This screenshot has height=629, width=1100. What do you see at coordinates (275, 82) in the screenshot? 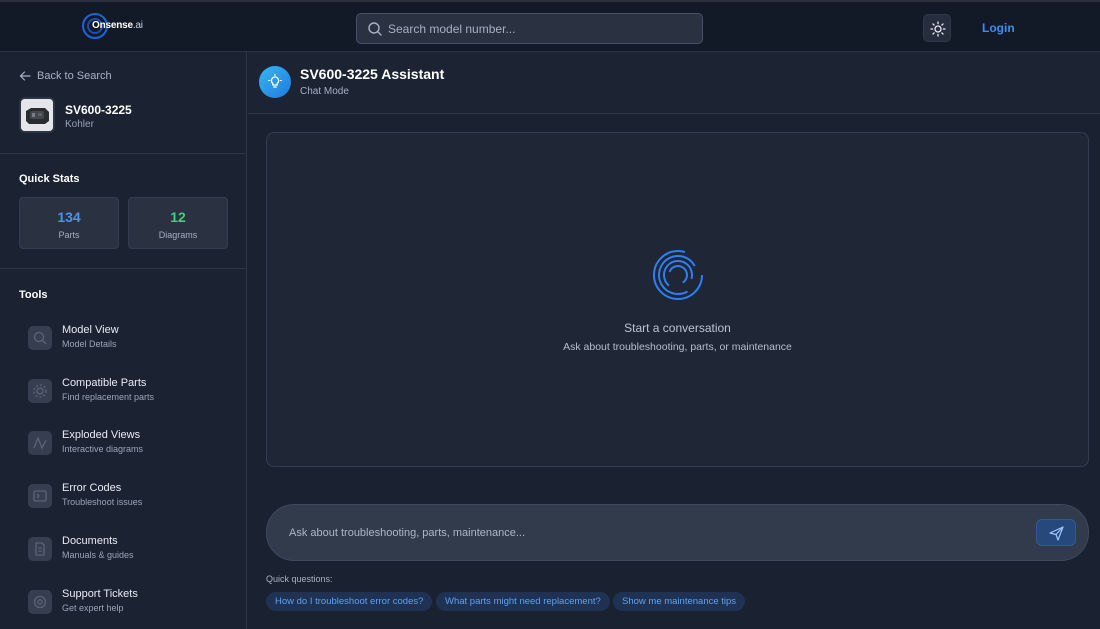
I see `lightbulb-icon` at bounding box center [275, 82].